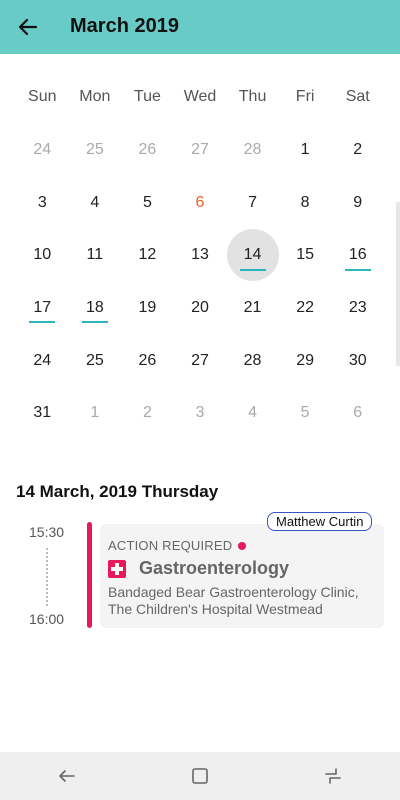  I want to click on day-cell: 21, so click(252, 308).